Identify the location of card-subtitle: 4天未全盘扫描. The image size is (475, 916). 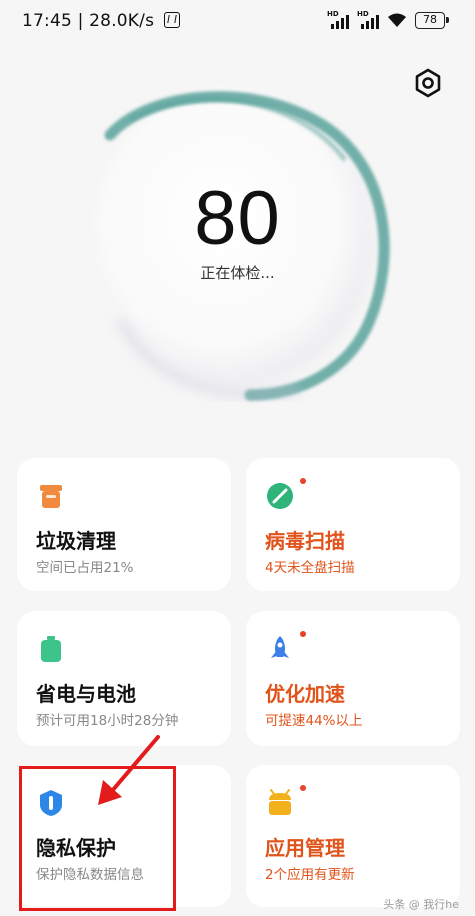
(310, 568).